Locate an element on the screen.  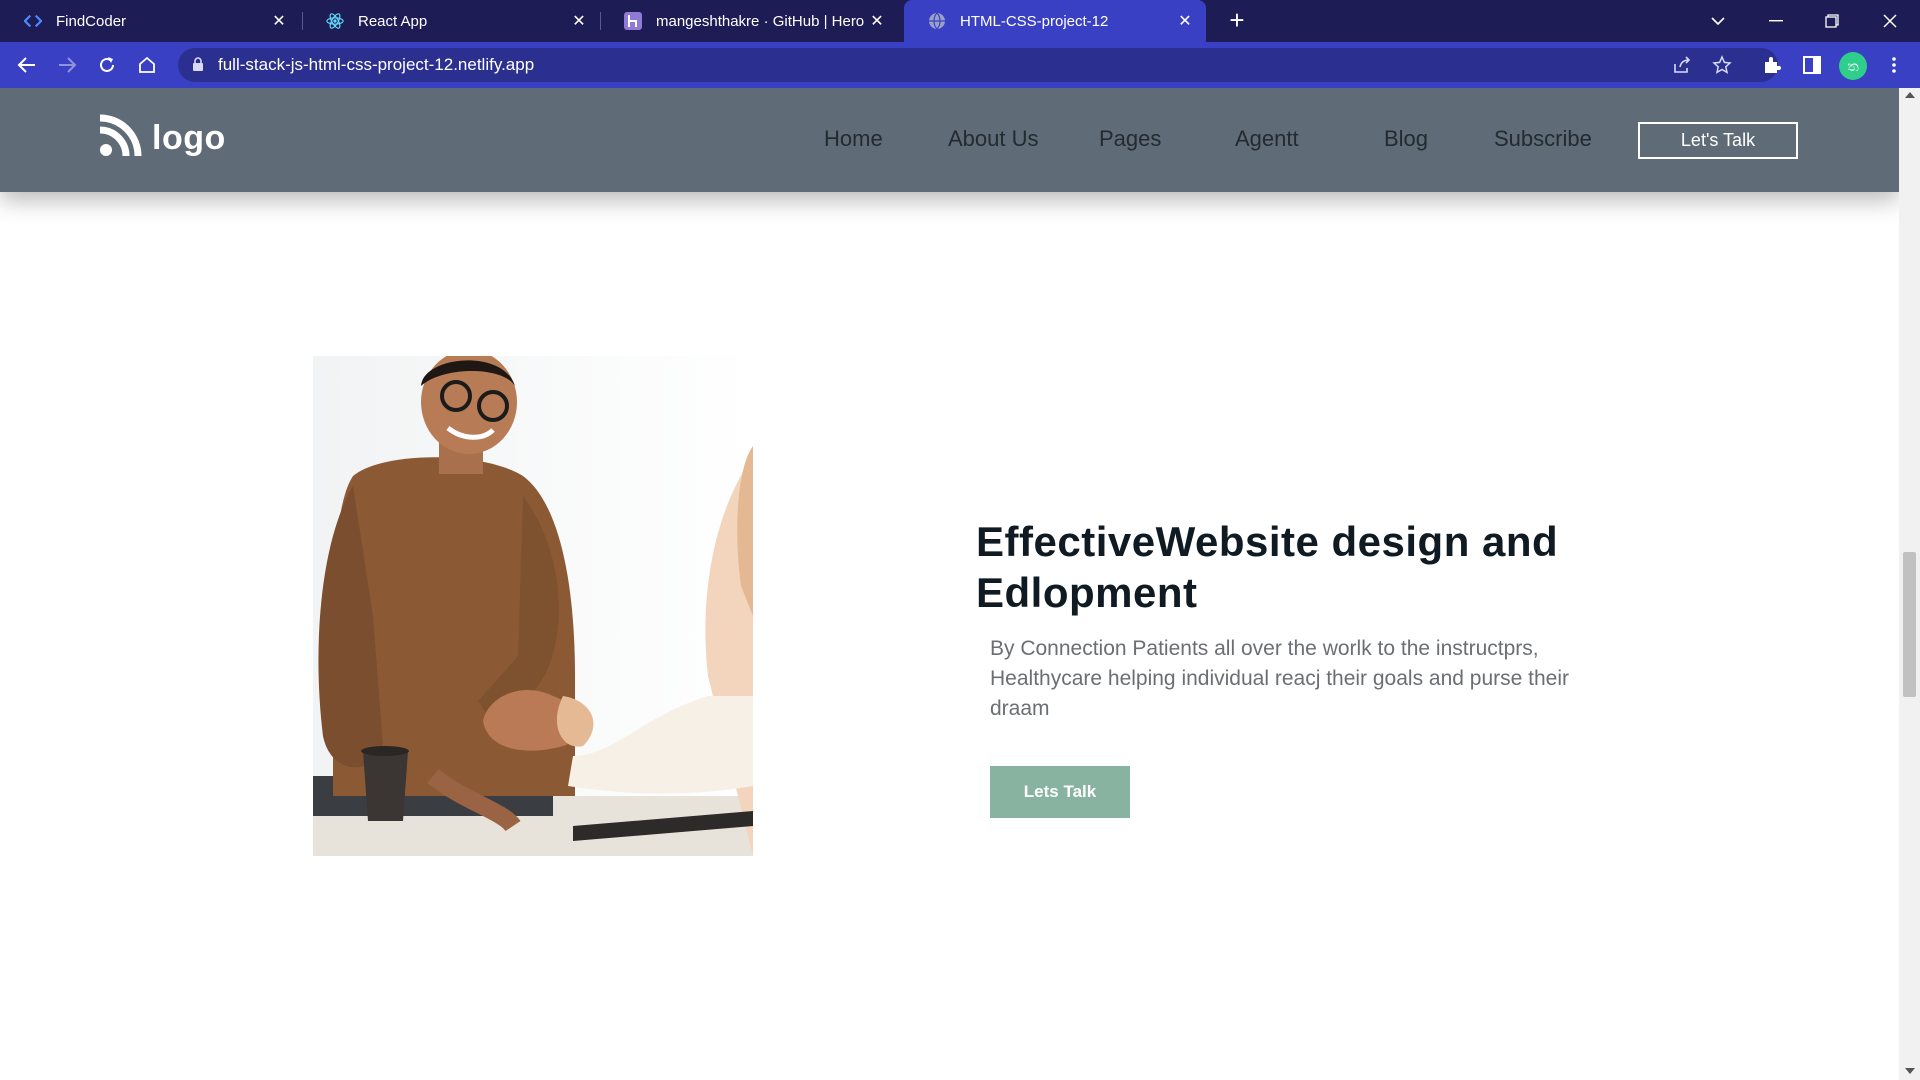
react-icon is located at coordinates (335, 21).